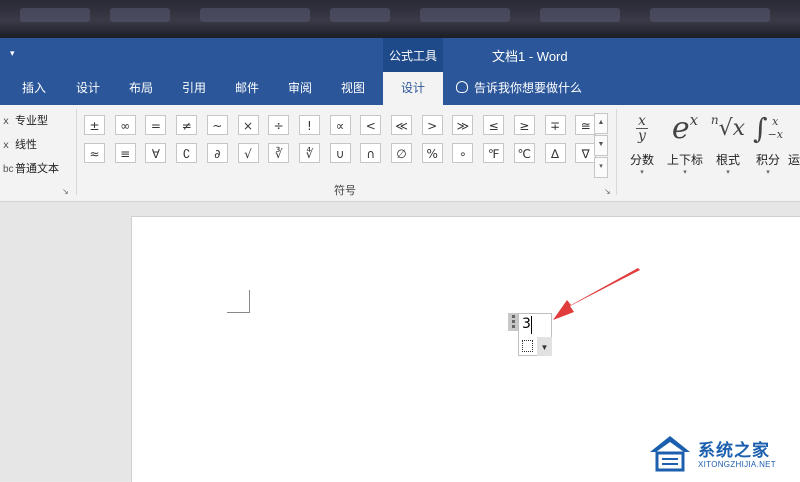 This screenshot has width=800, height=482. I want to click on symbol-button: ≤, so click(494, 125).